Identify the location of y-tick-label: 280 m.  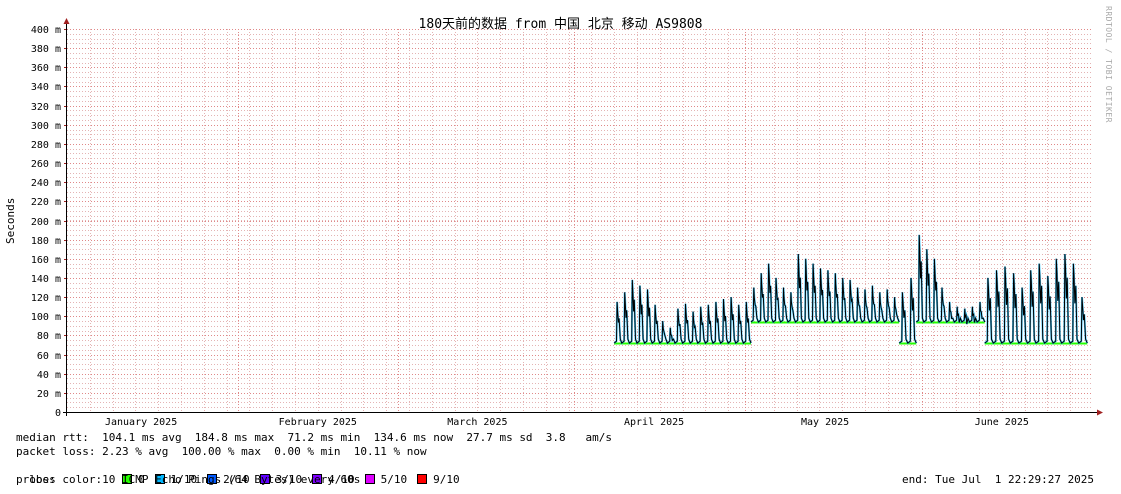
(46, 145).